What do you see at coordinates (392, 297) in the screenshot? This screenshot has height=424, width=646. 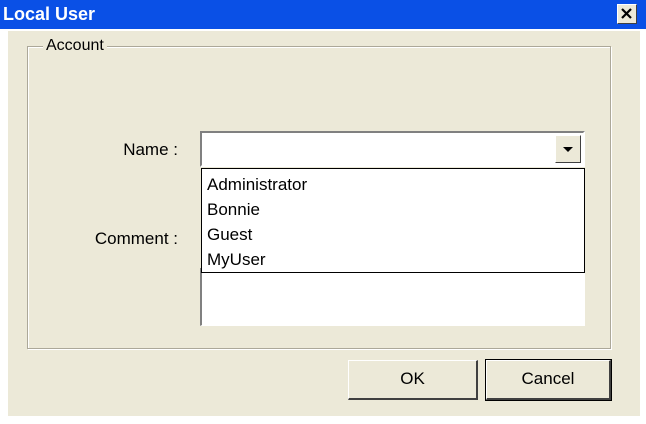 I see `comment-field` at bounding box center [392, 297].